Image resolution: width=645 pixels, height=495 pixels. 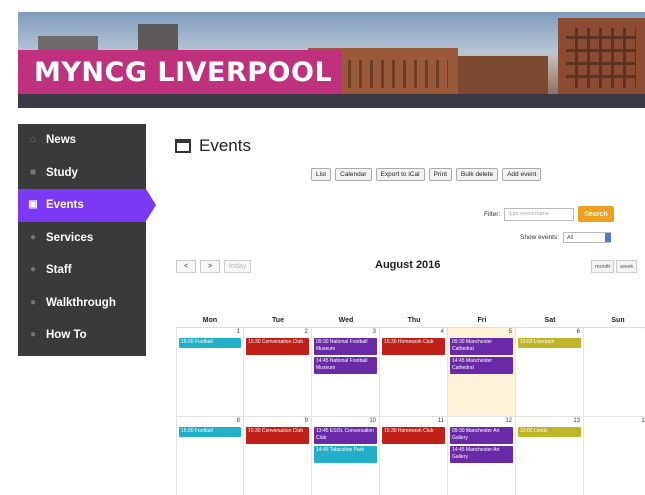 I want to click on sidebar-item-how-to: ● How To, so click(x=82, y=335).